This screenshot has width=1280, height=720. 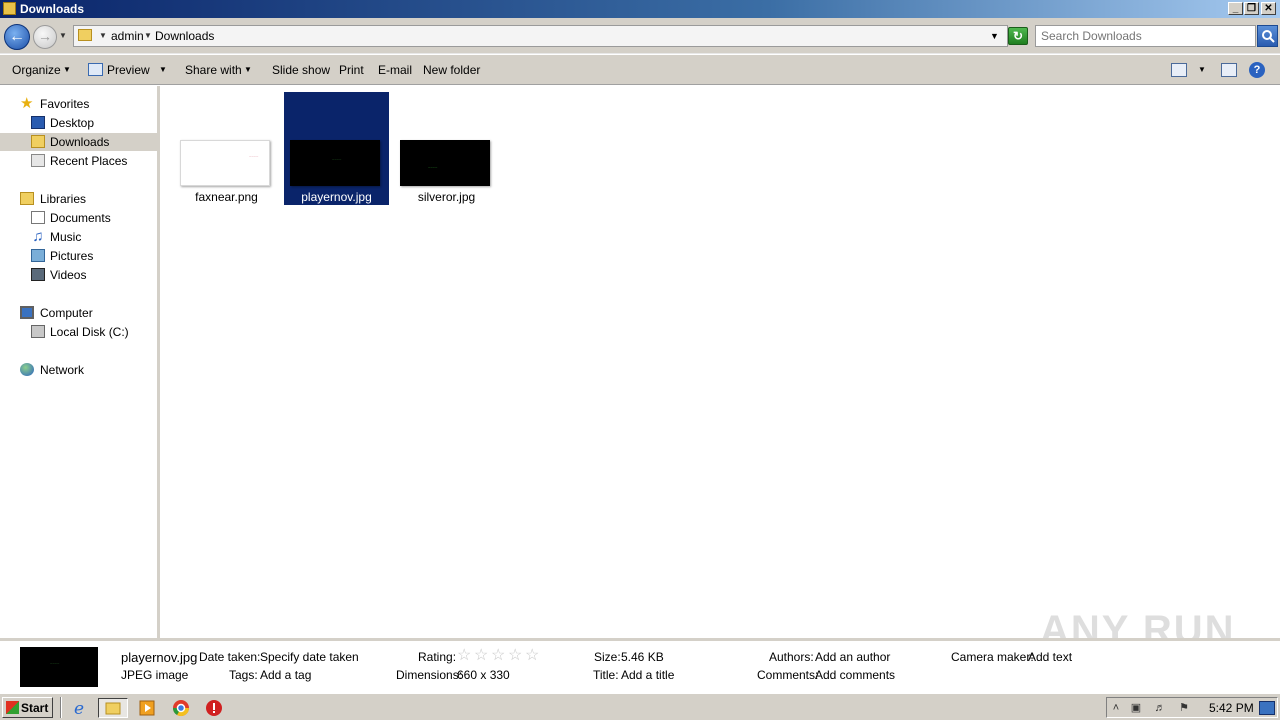 What do you see at coordinates (27, 312) in the screenshot?
I see `computer-icon` at bounding box center [27, 312].